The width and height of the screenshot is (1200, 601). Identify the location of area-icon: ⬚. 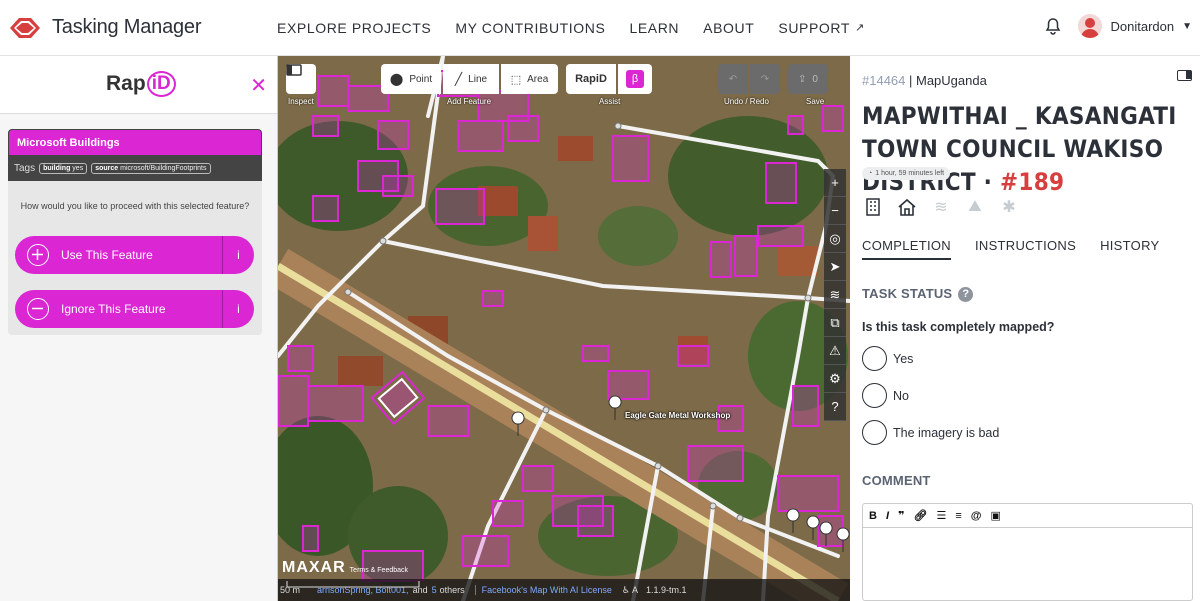
(516, 79).